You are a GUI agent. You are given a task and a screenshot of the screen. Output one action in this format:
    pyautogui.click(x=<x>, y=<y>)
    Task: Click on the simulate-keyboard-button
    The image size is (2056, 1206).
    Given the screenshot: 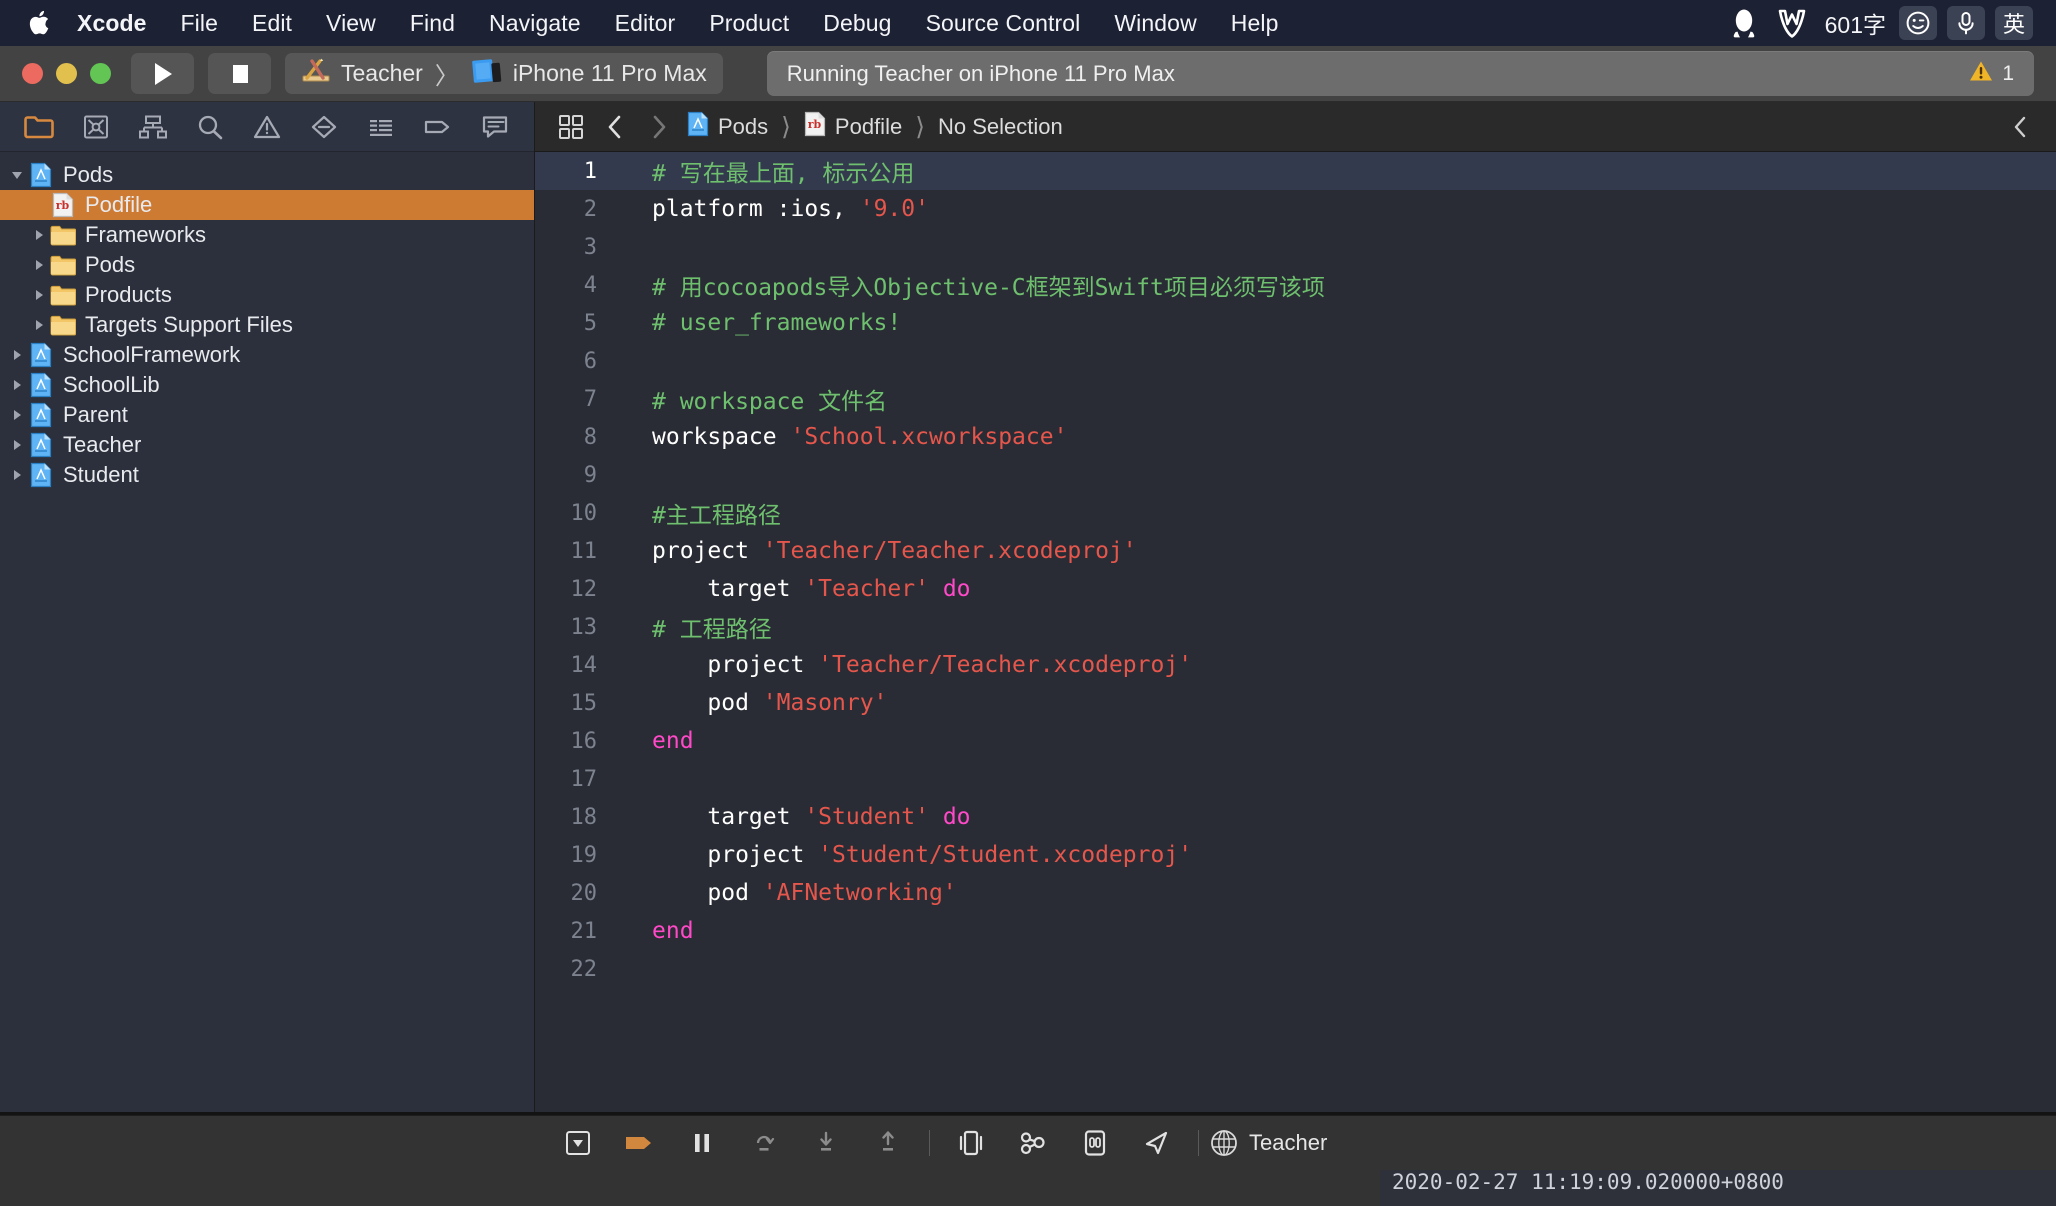 What is the action you would take?
    pyautogui.click(x=1095, y=1143)
    